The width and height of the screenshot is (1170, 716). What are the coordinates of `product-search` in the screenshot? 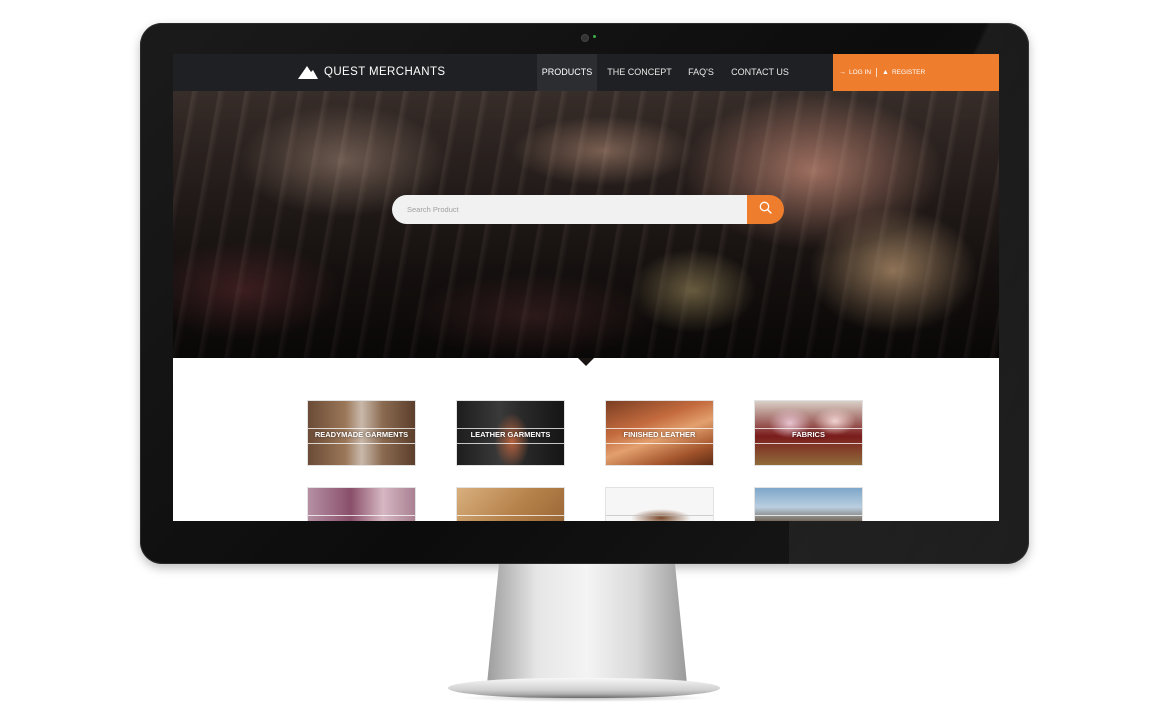 It's located at (588, 209).